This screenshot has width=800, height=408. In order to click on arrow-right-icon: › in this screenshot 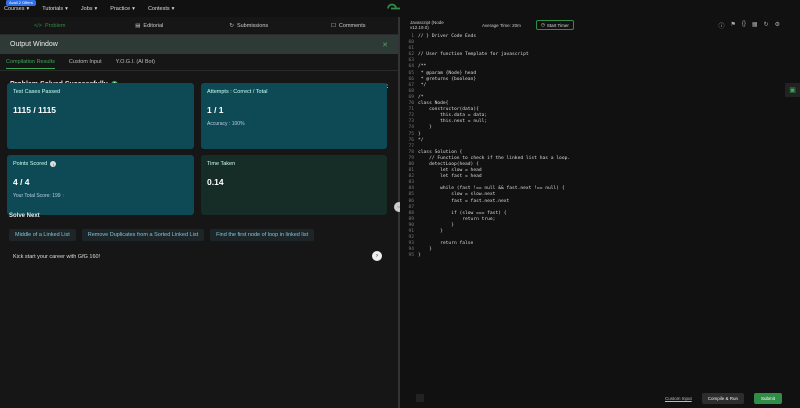, I will do `click(377, 256)`.